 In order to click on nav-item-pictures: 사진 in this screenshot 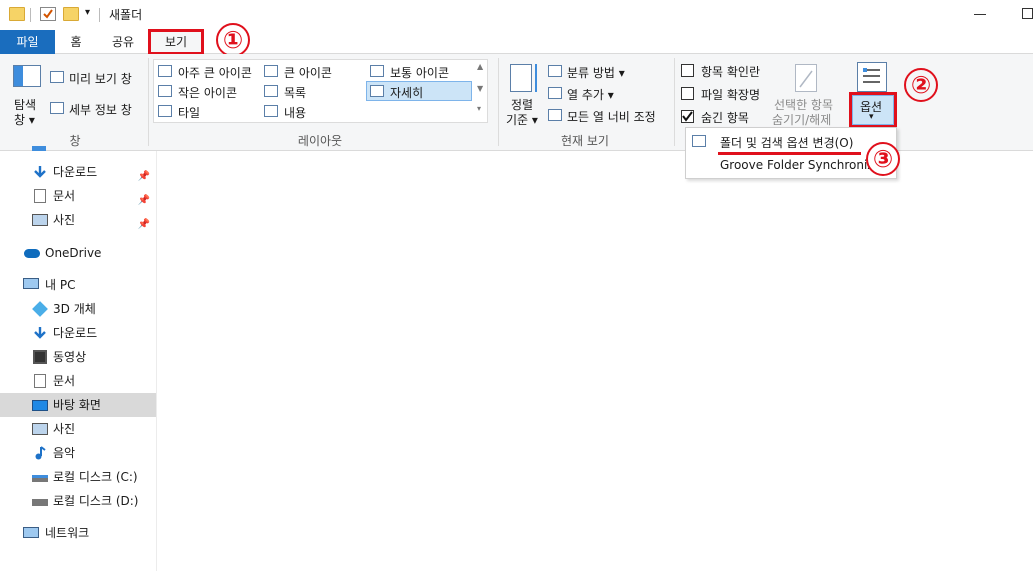, I will do `click(78, 429)`.